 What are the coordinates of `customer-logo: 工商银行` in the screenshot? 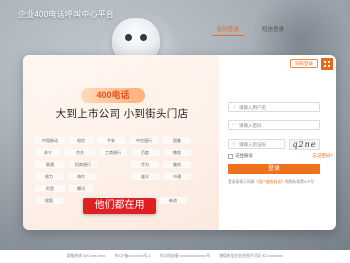 It's located at (113, 152).